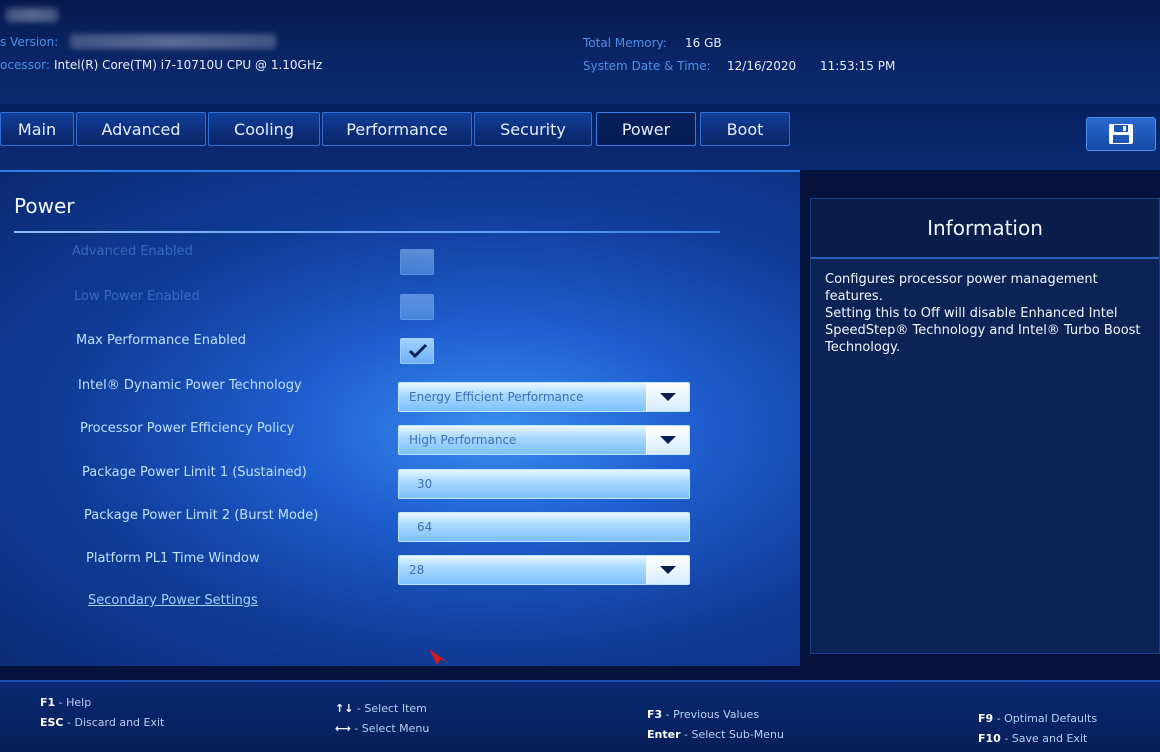 This screenshot has width=1160, height=752. What do you see at coordinates (761, 66) in the screenshot?
I see `system-date-value: 12/16/2020` at bounding box center [761, 66].